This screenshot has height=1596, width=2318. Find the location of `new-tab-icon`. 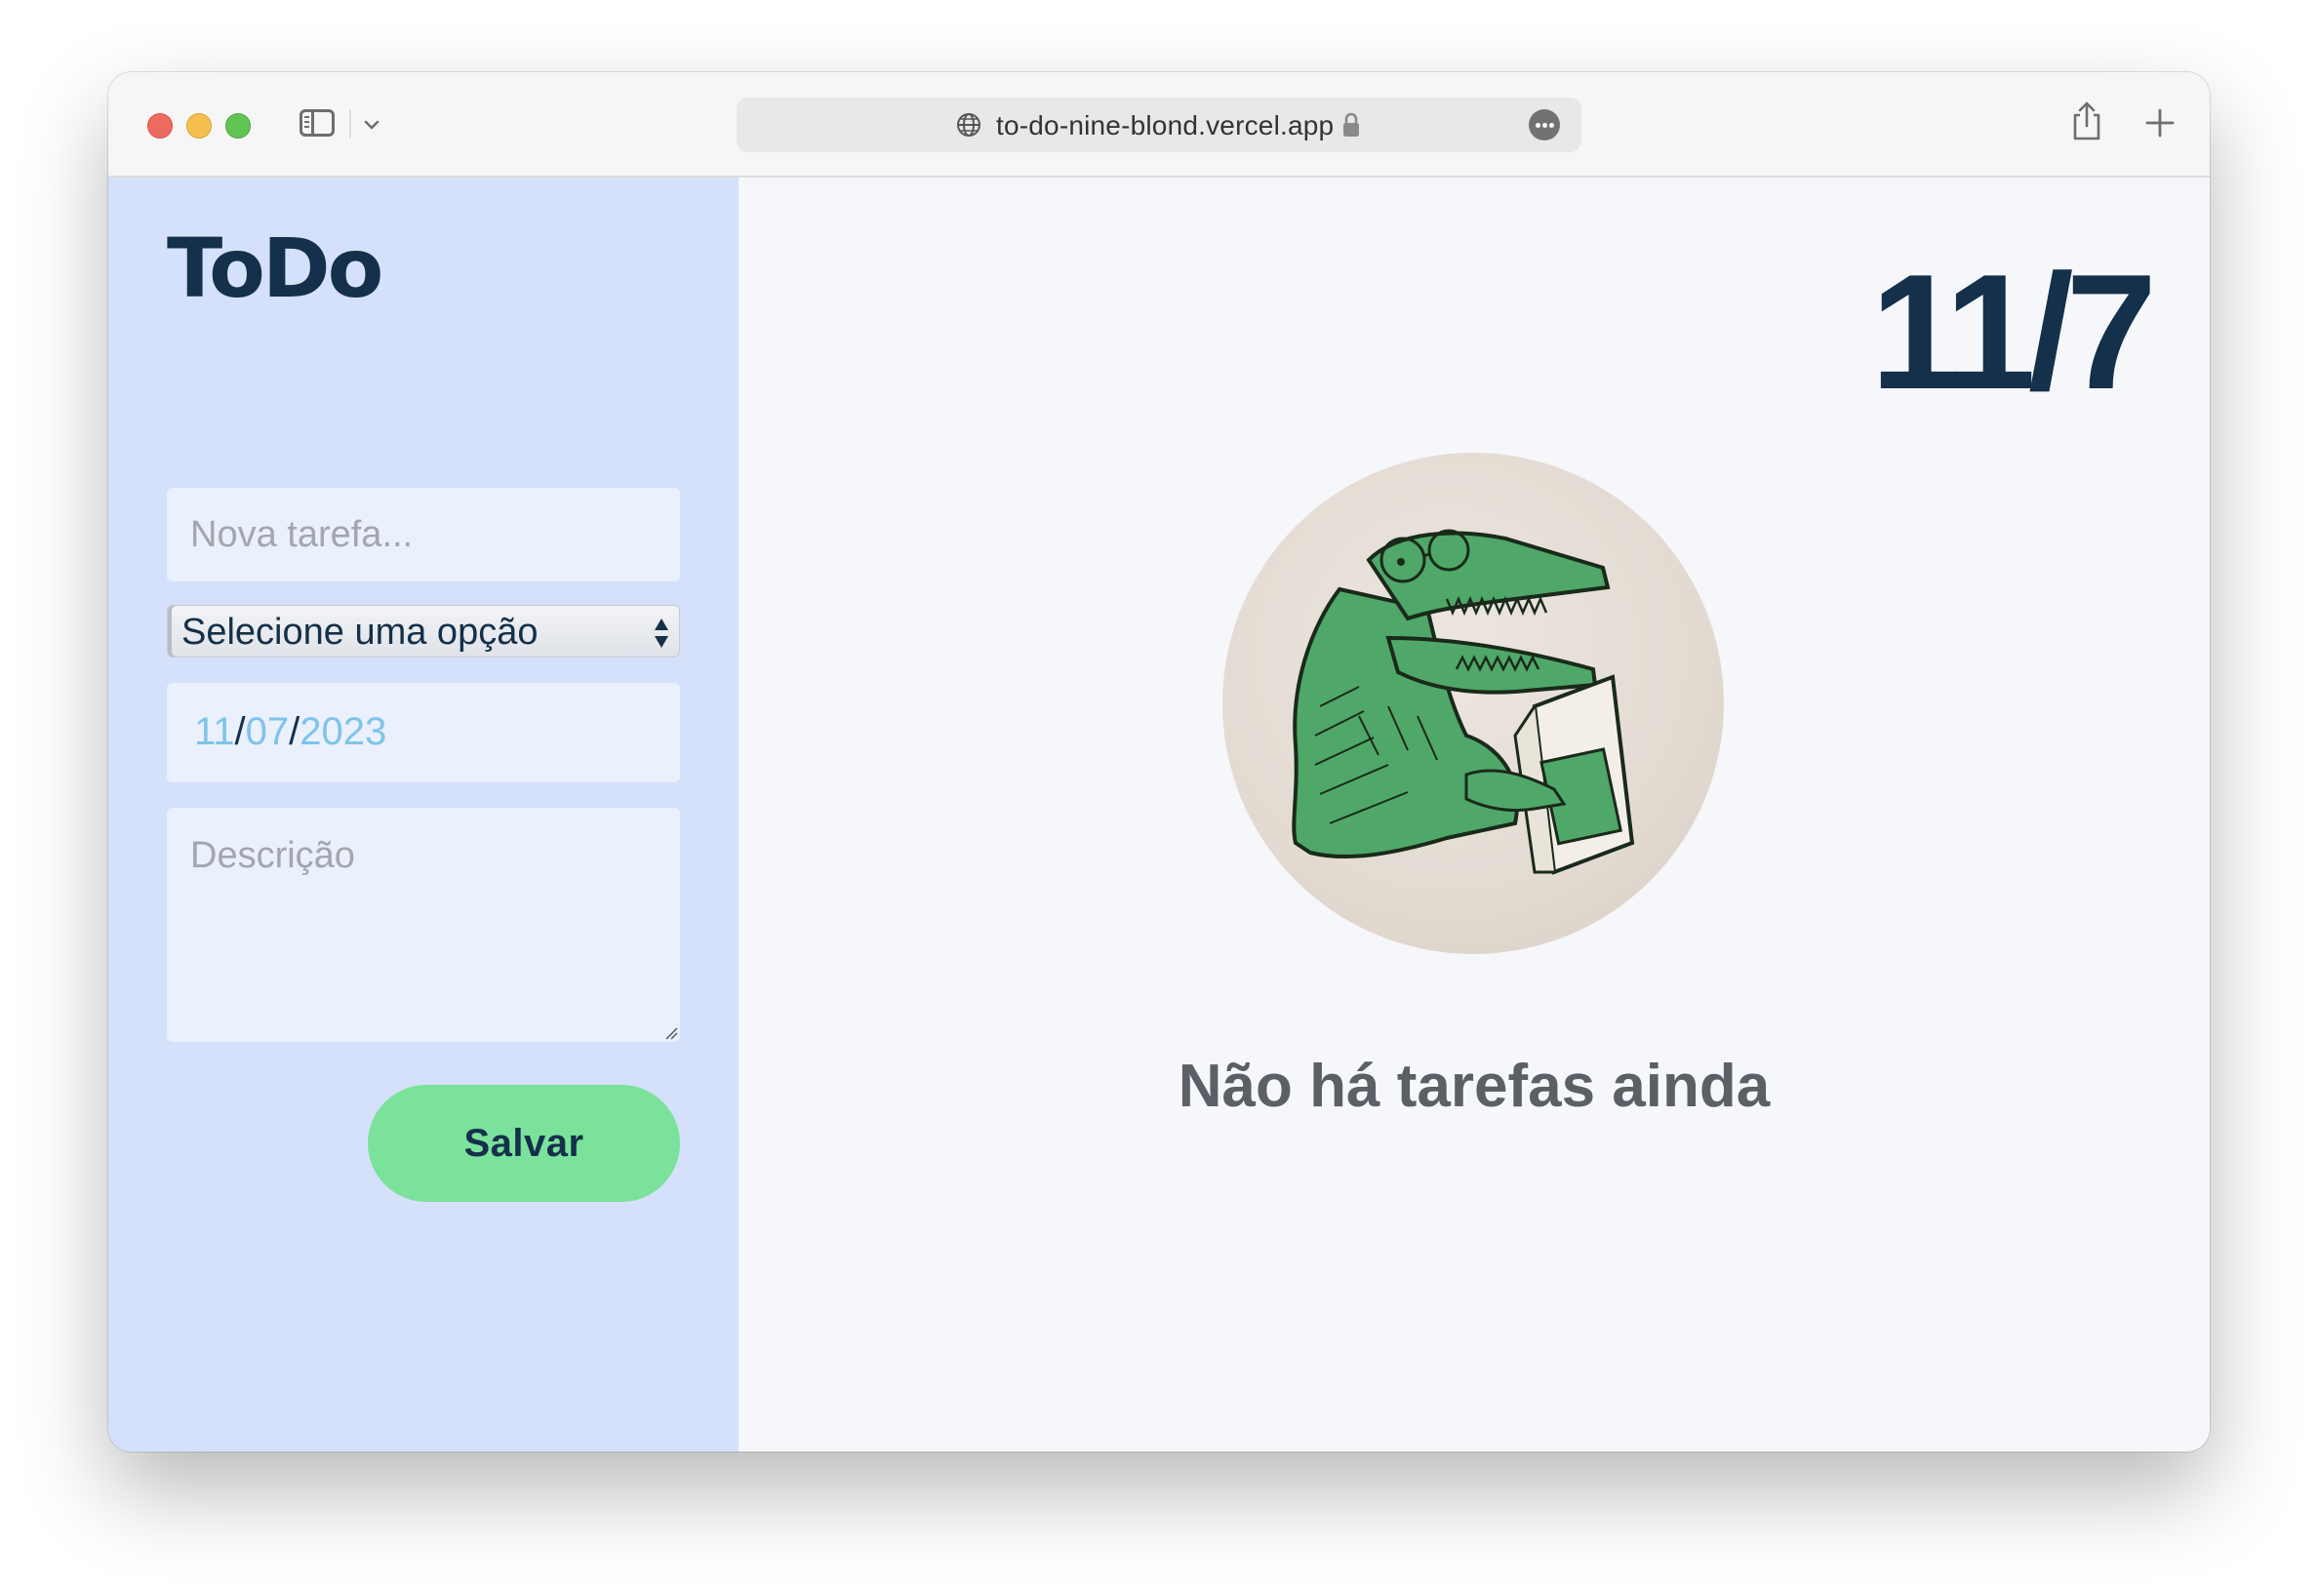

new-tab-icon is located at coordinates (2160, 123).